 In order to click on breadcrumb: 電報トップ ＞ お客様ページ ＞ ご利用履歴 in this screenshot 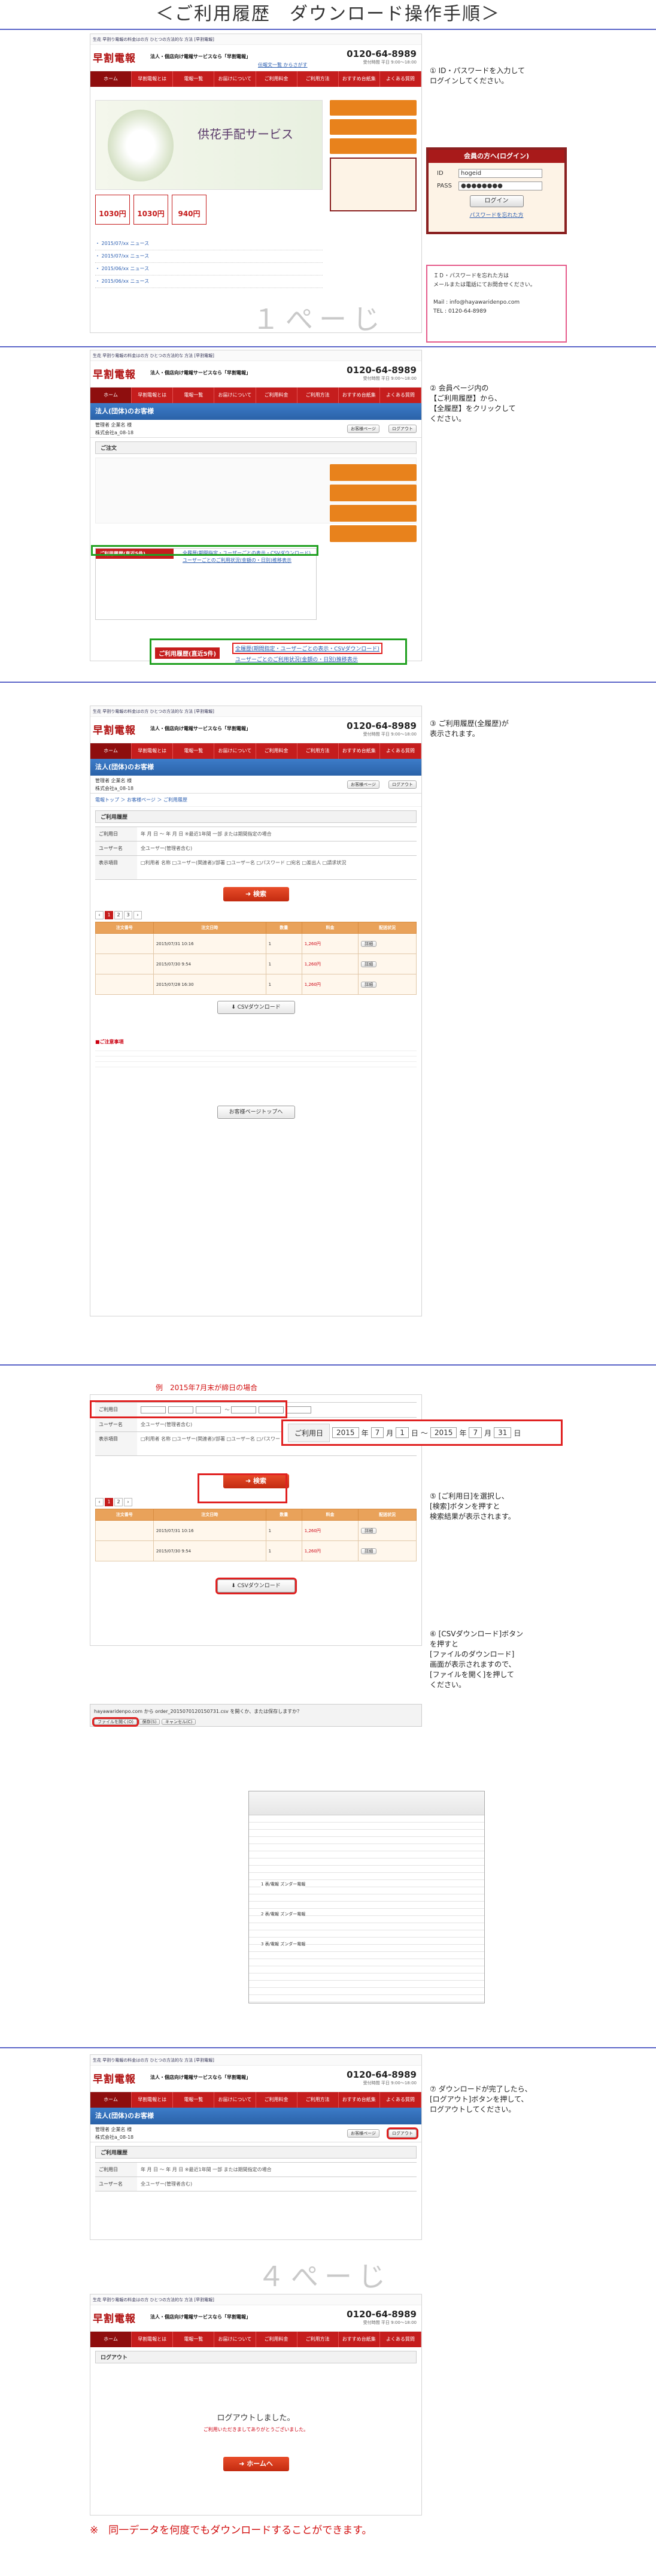, I will do `click(256, 800)`.